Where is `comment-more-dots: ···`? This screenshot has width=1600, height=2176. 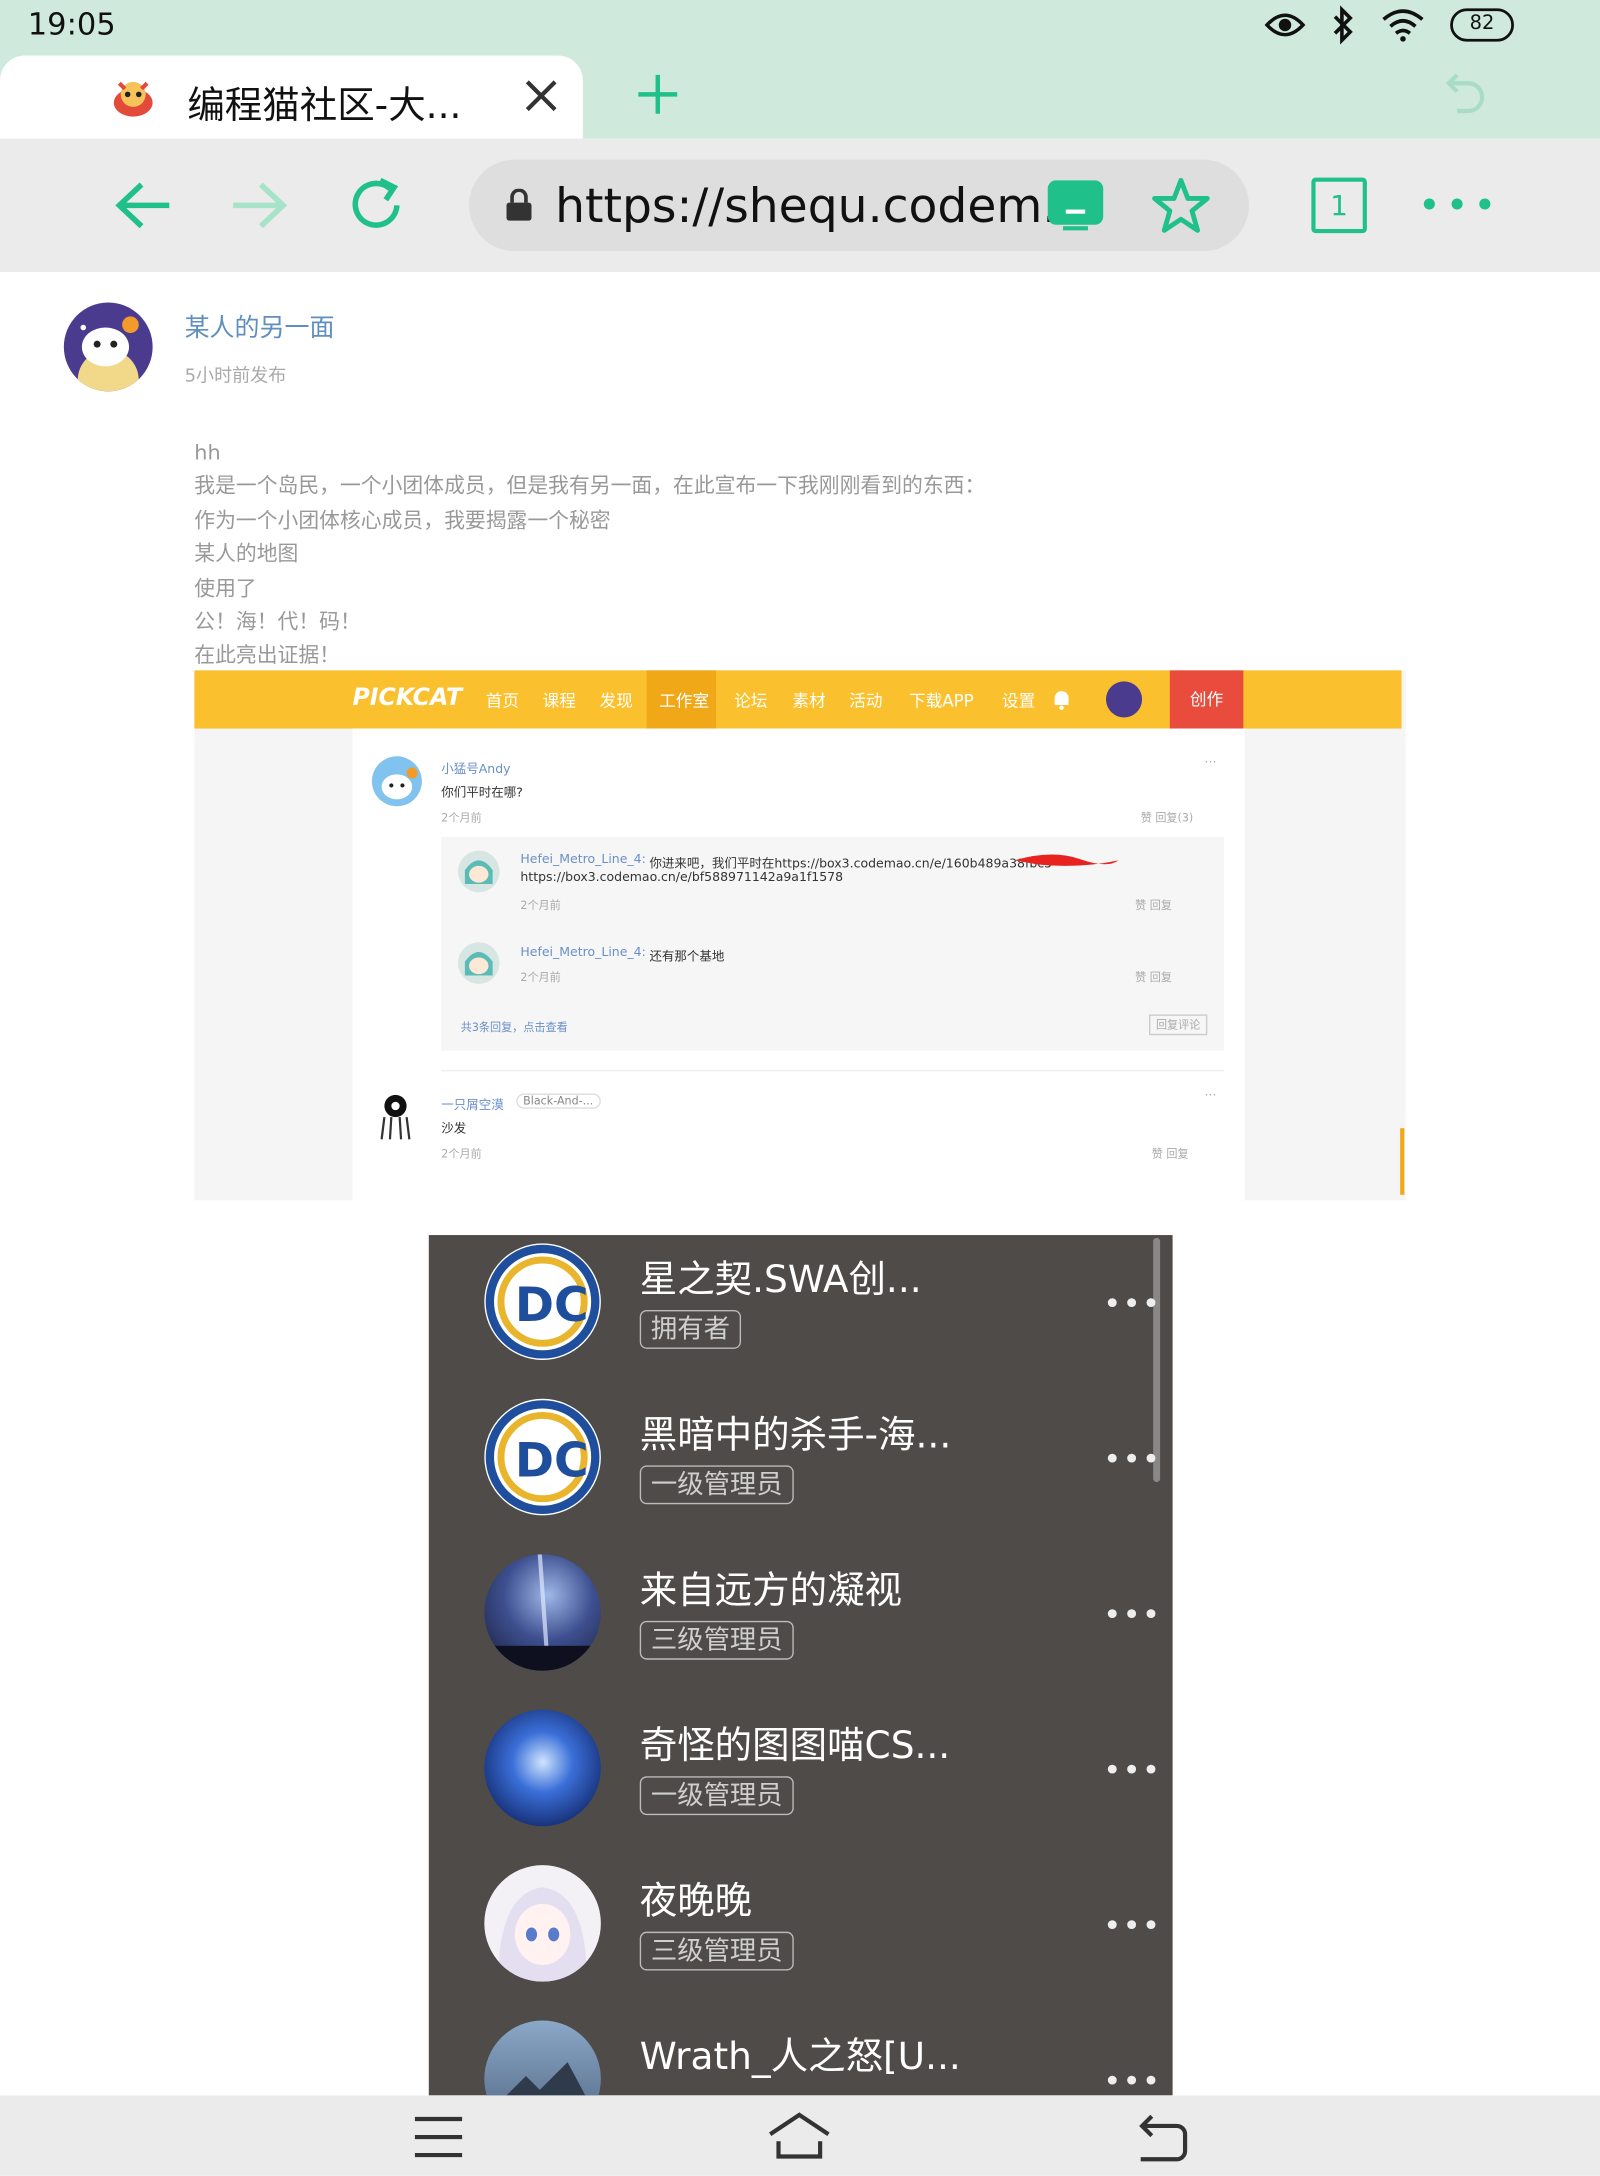 comment-more-dots: ··· is located at coordinates (1210, 1096).